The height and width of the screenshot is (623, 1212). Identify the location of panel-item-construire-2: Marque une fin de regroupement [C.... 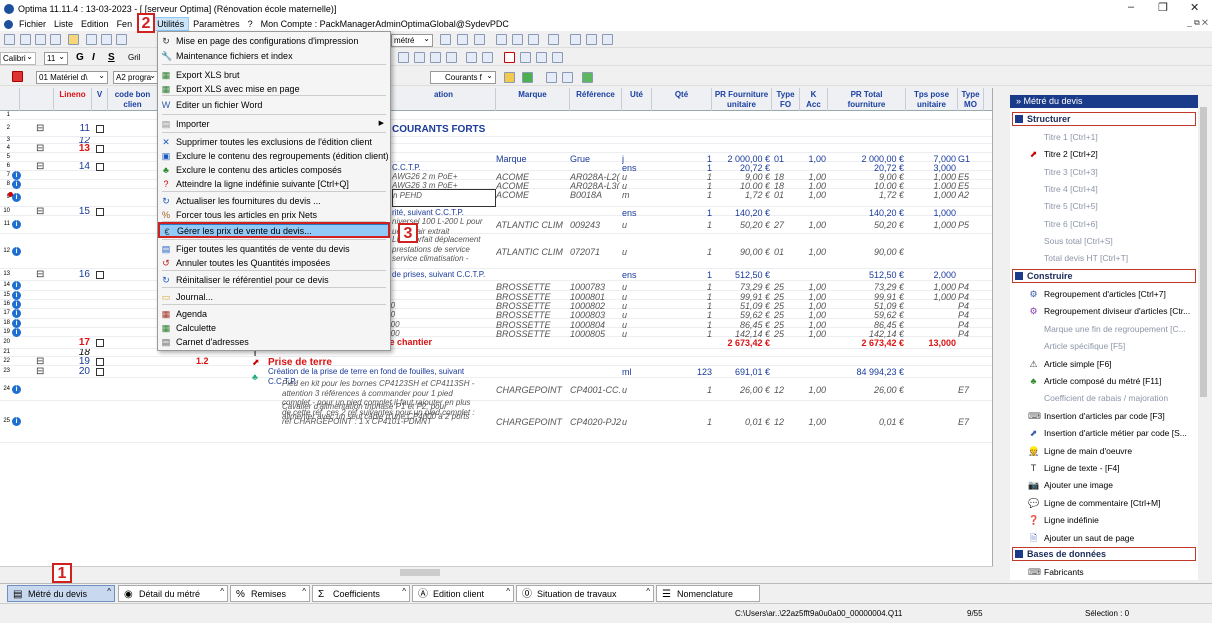
(1111, 329).